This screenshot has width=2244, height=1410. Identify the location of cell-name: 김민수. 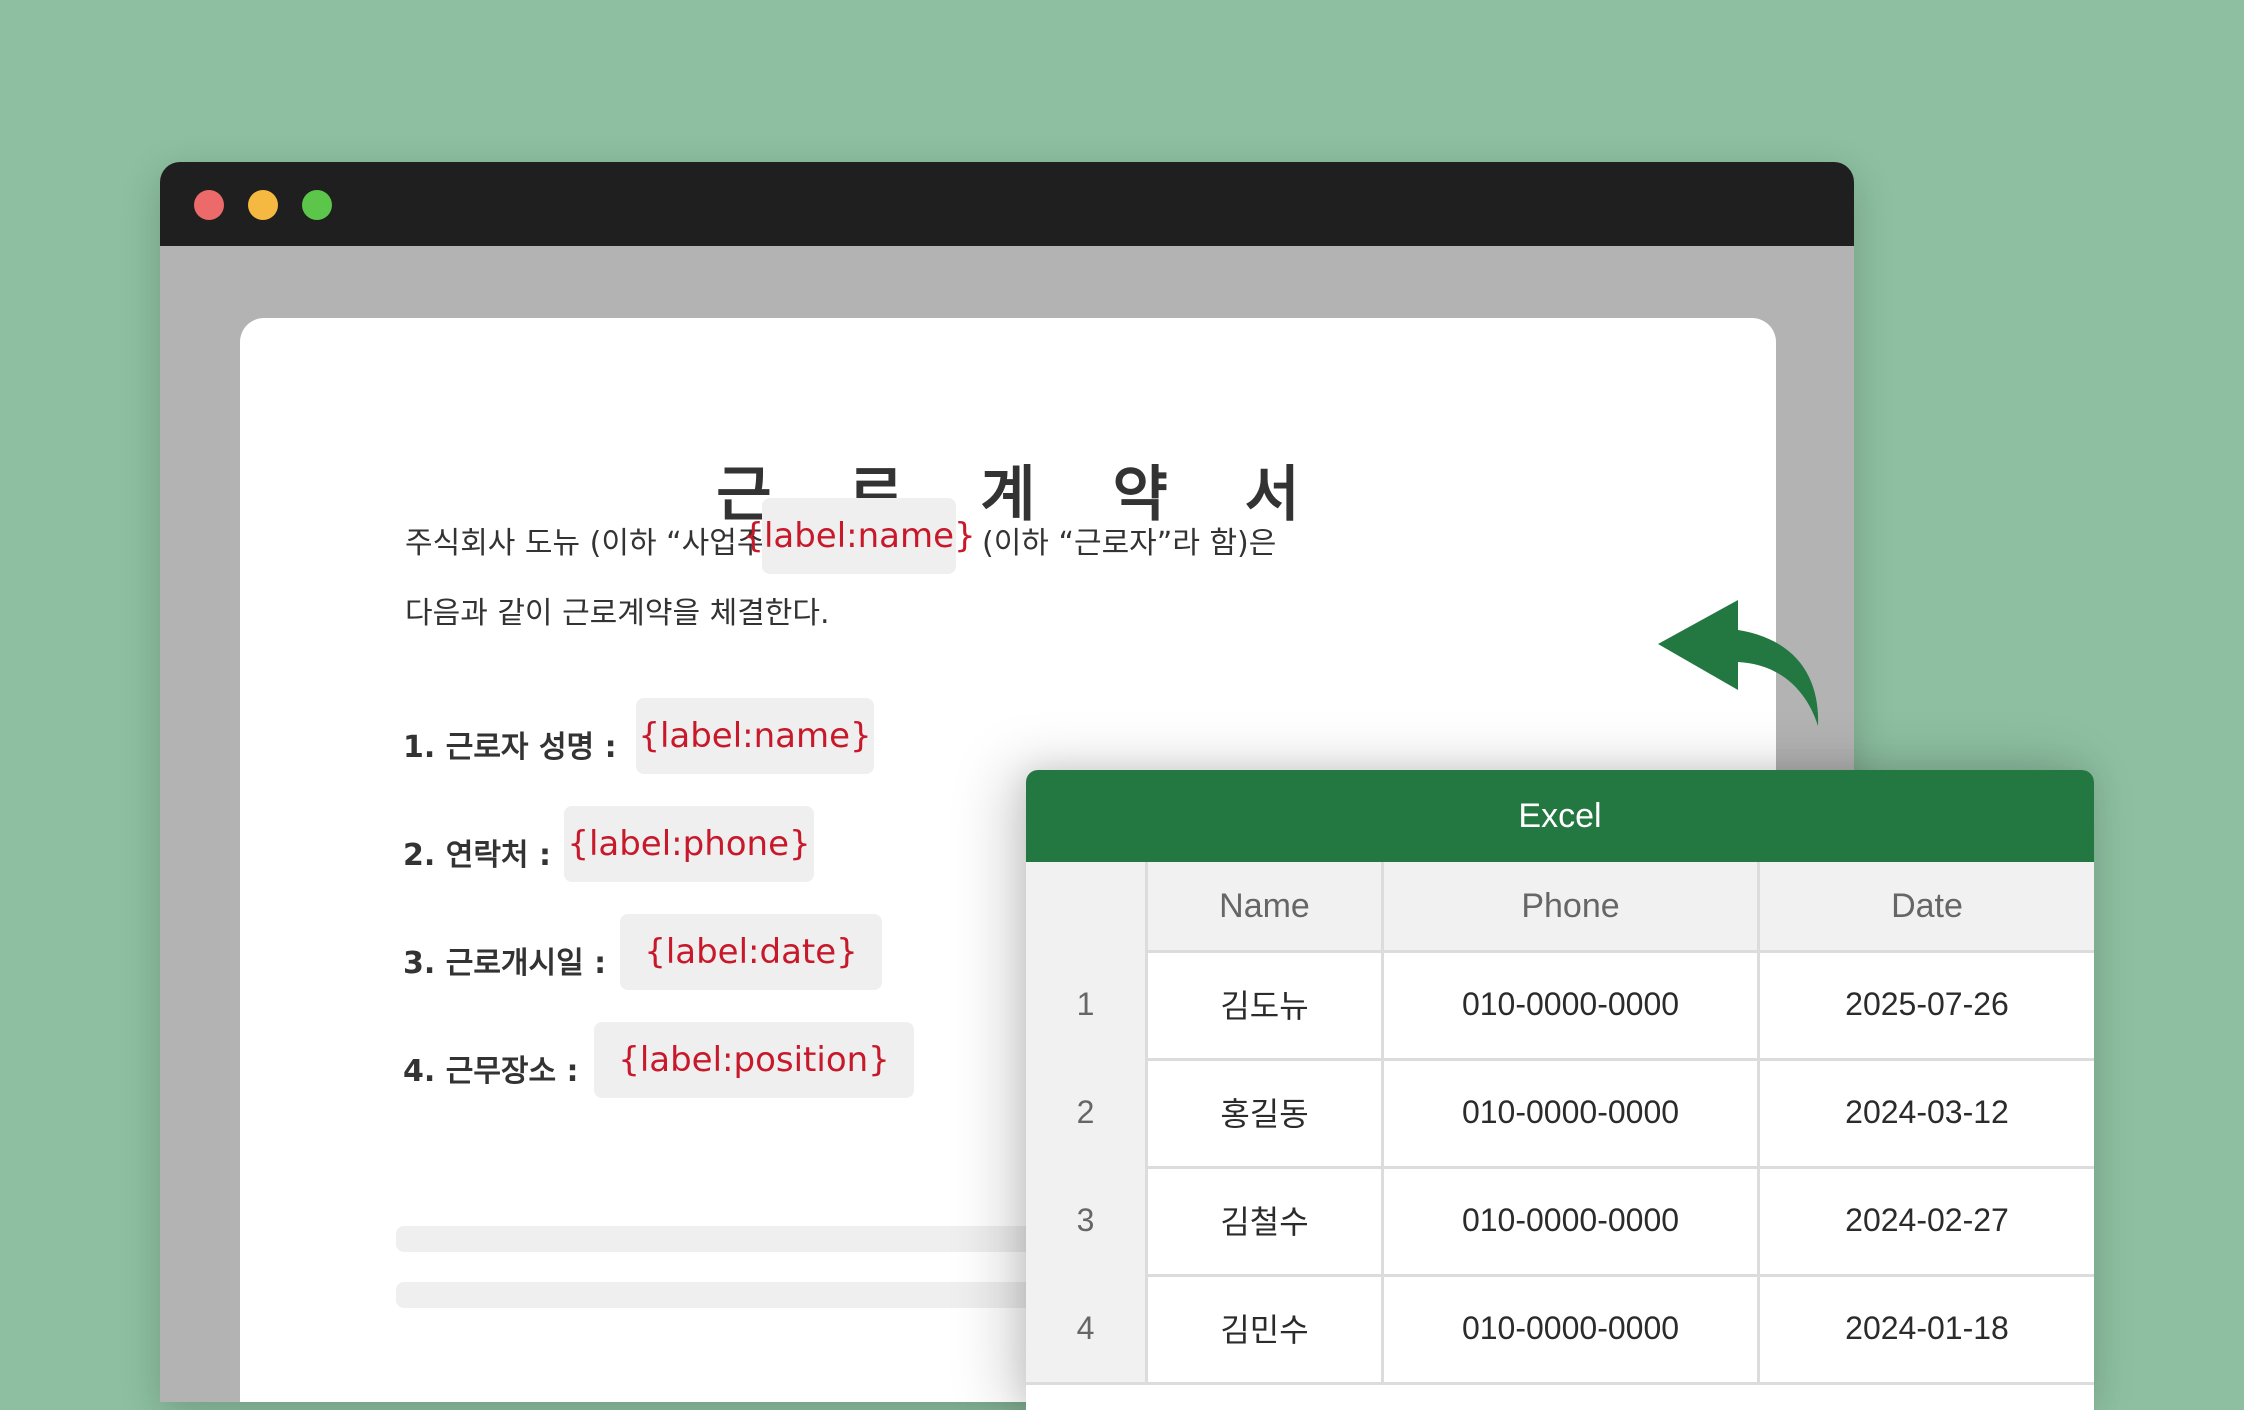
(1266, 1328).